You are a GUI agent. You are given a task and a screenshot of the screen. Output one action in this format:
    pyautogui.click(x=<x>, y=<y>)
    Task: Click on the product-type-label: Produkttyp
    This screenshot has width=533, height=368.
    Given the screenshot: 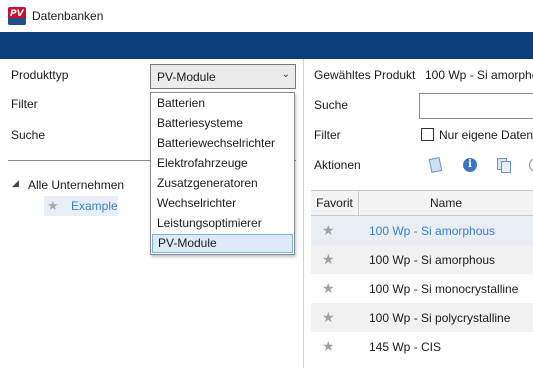 What is the action you would take?
    pyautogui.click(x=40, y=75)
    